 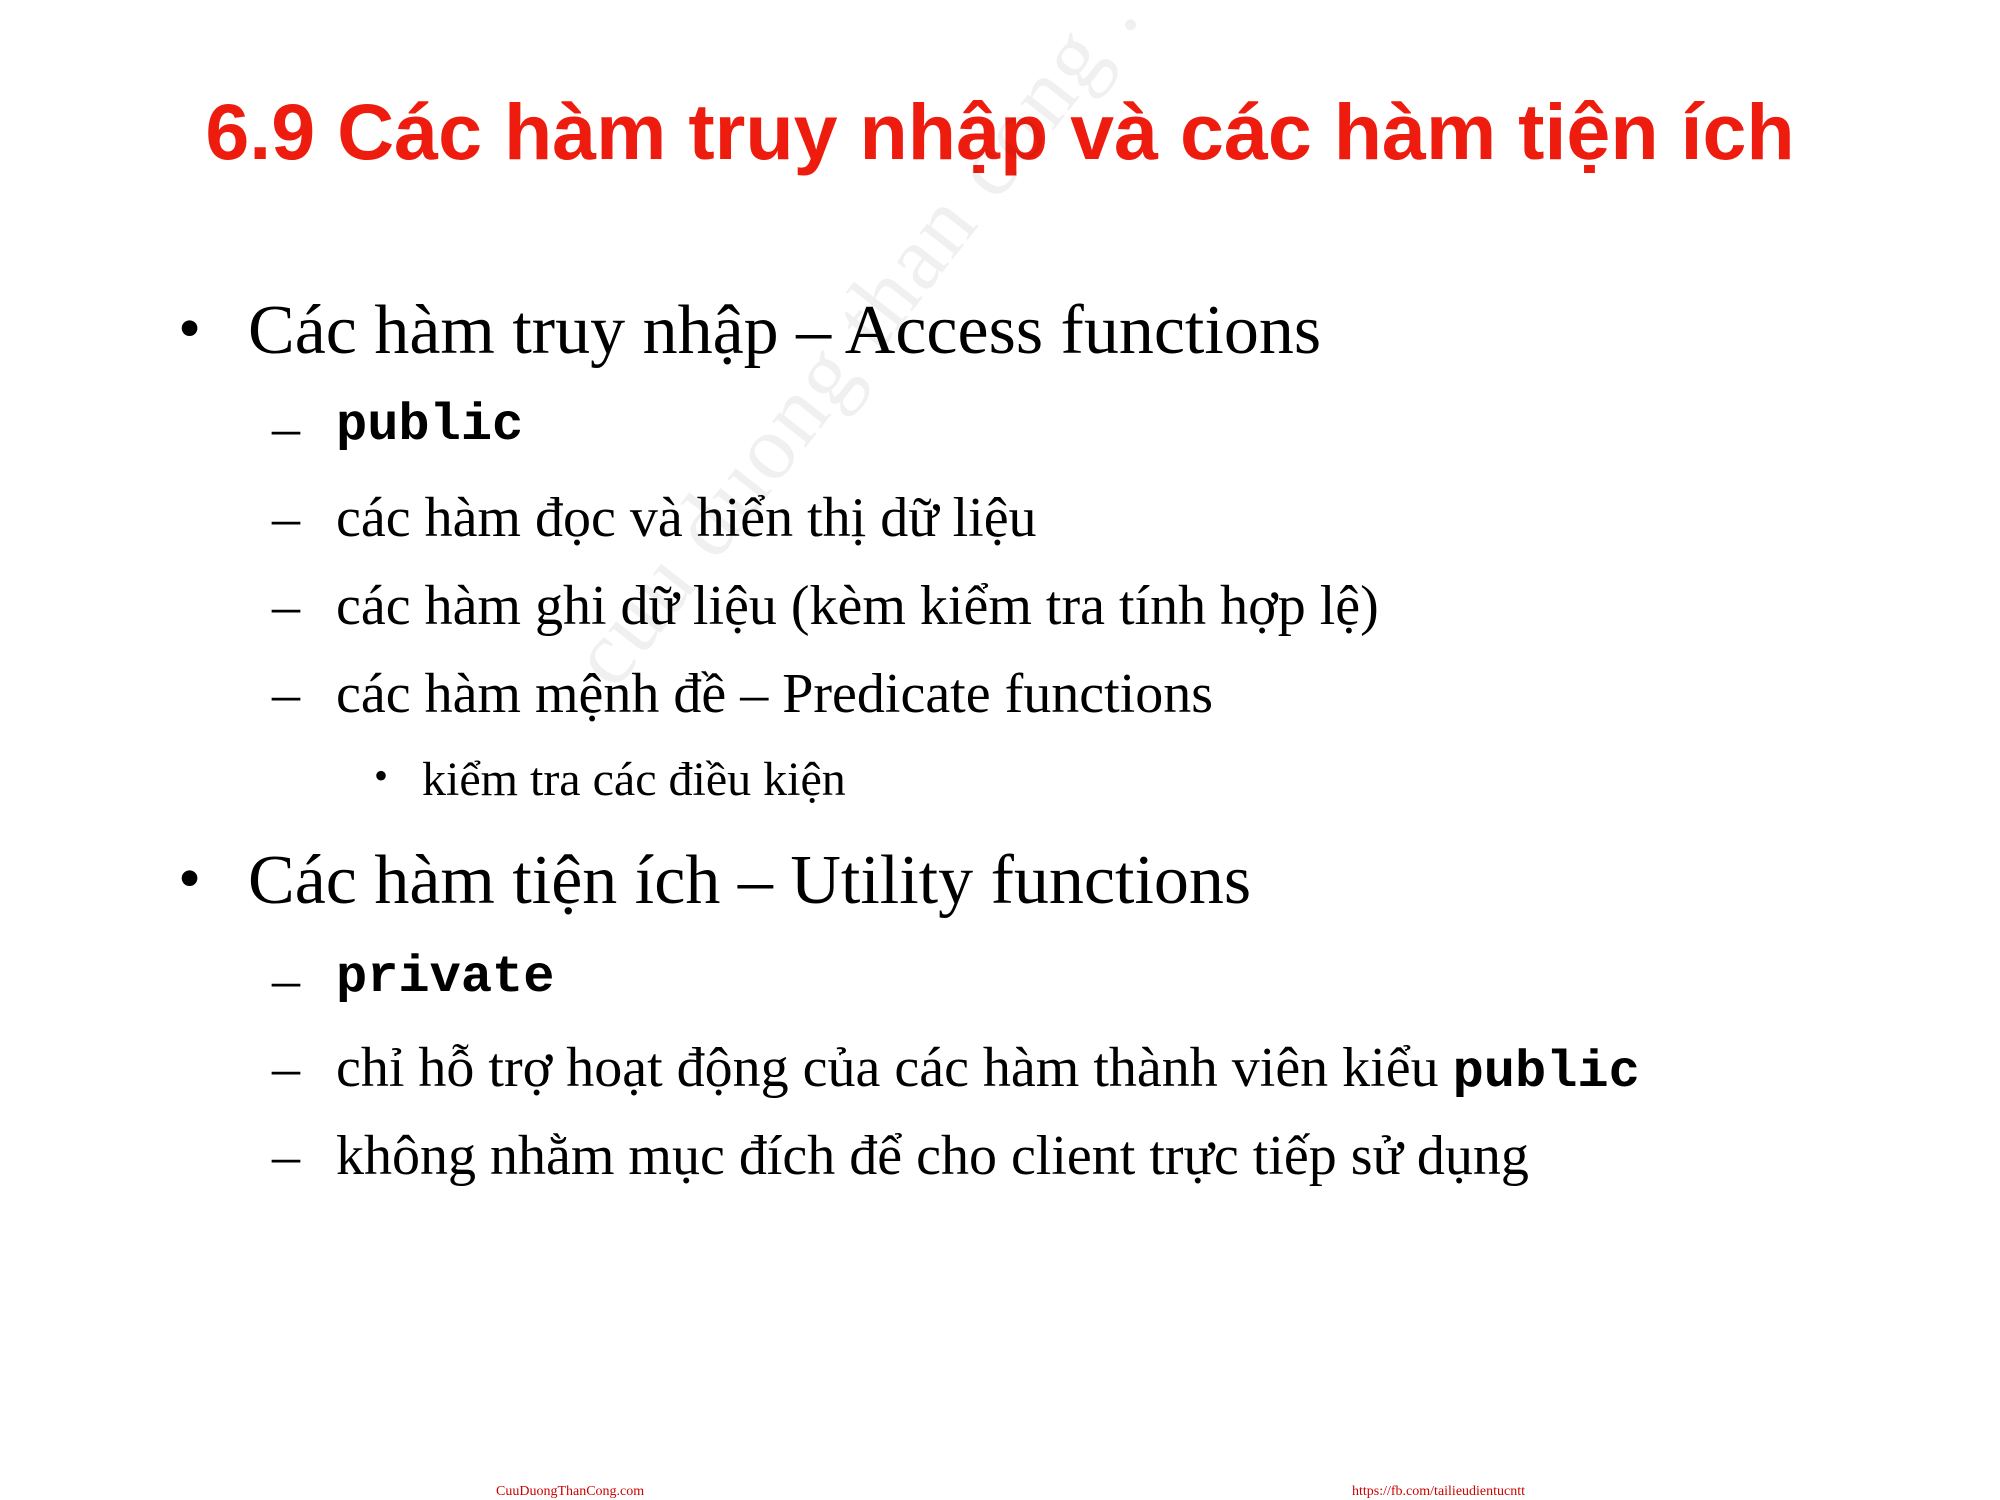 I want to click on subitem-text: các hàm mệnh đề – Predicate functions, so click(x=774, y=694).